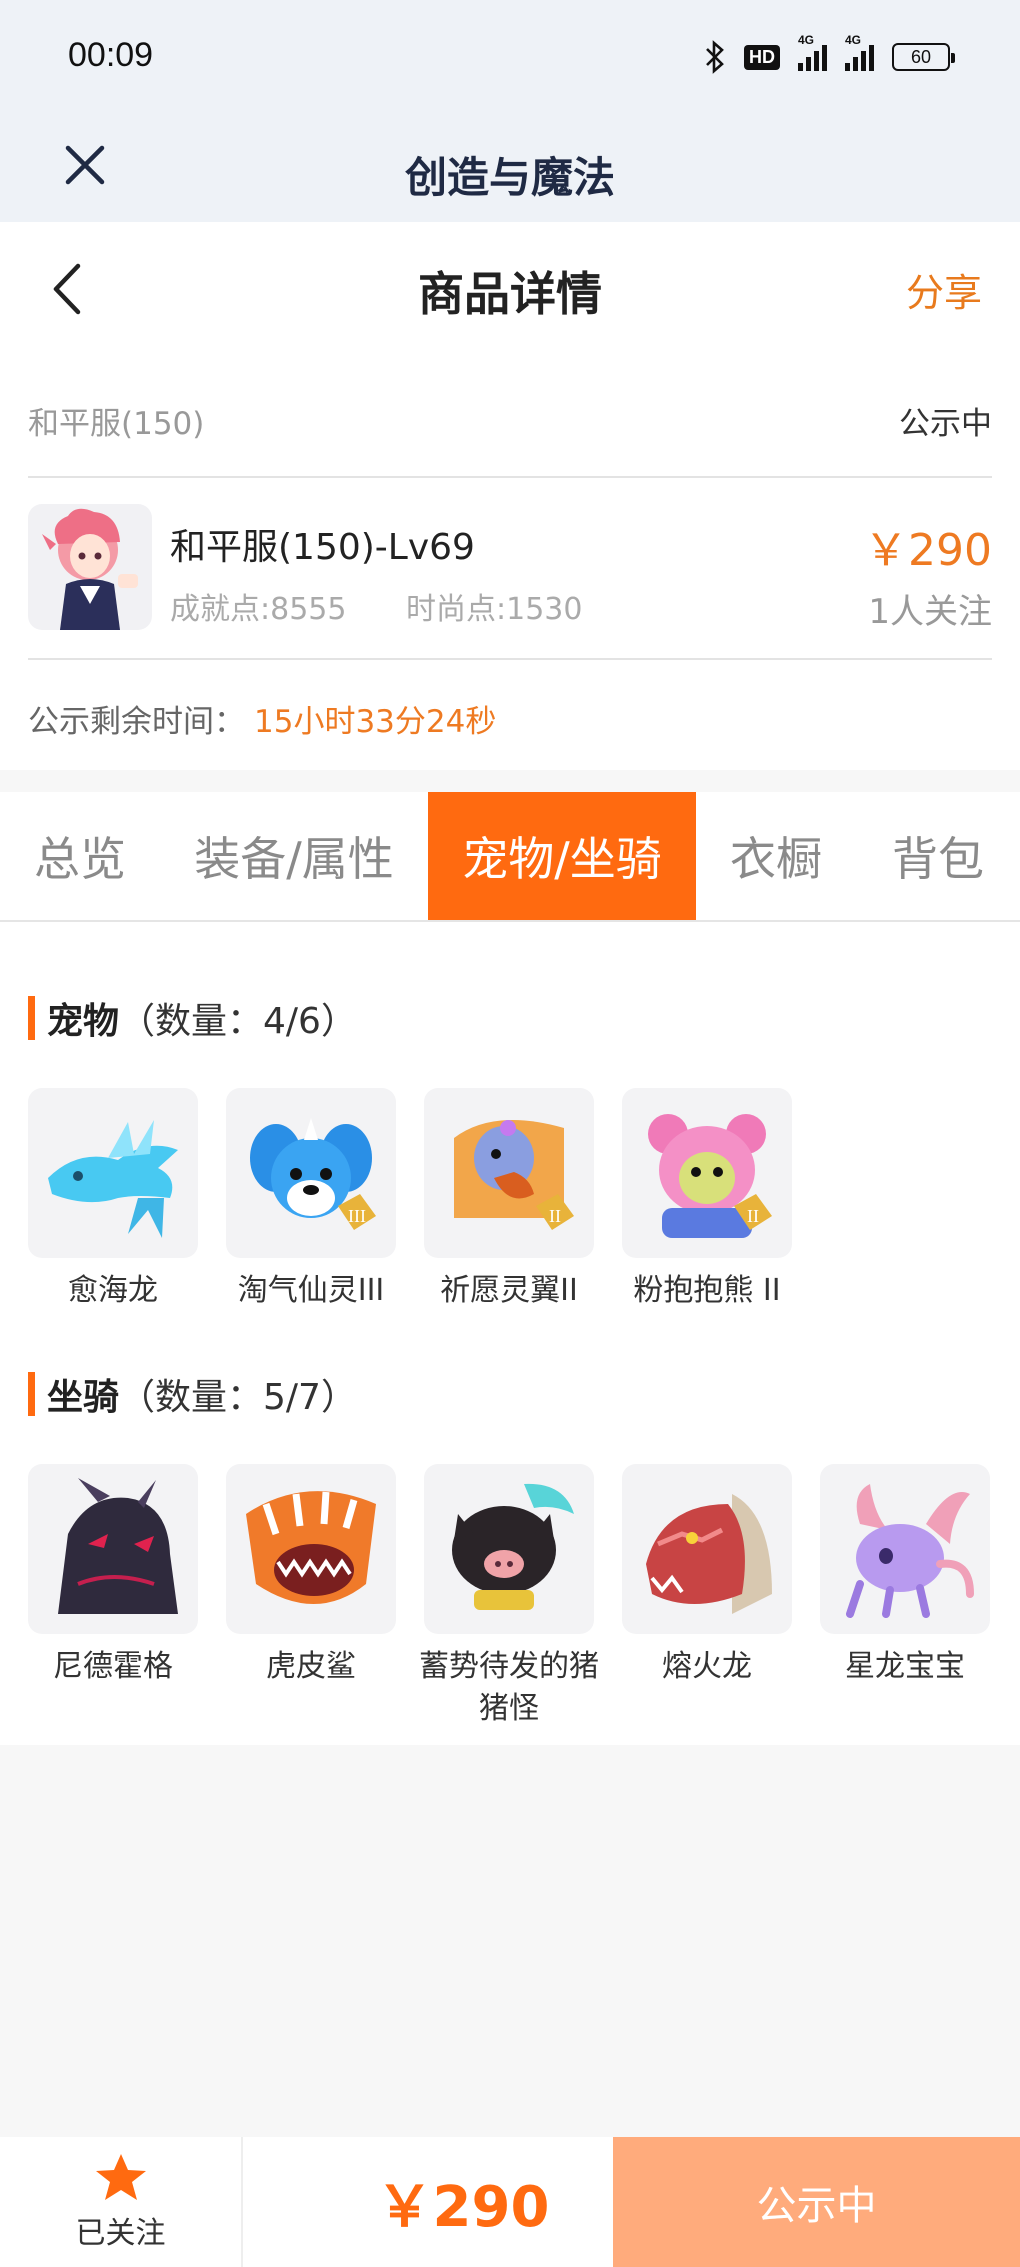 The width and height of the screenshot is (1020, 2267). What do you see at coordinates (944, 289) in the screenshot?
I see `share-button: 分享` at bounding box center [944, 289].